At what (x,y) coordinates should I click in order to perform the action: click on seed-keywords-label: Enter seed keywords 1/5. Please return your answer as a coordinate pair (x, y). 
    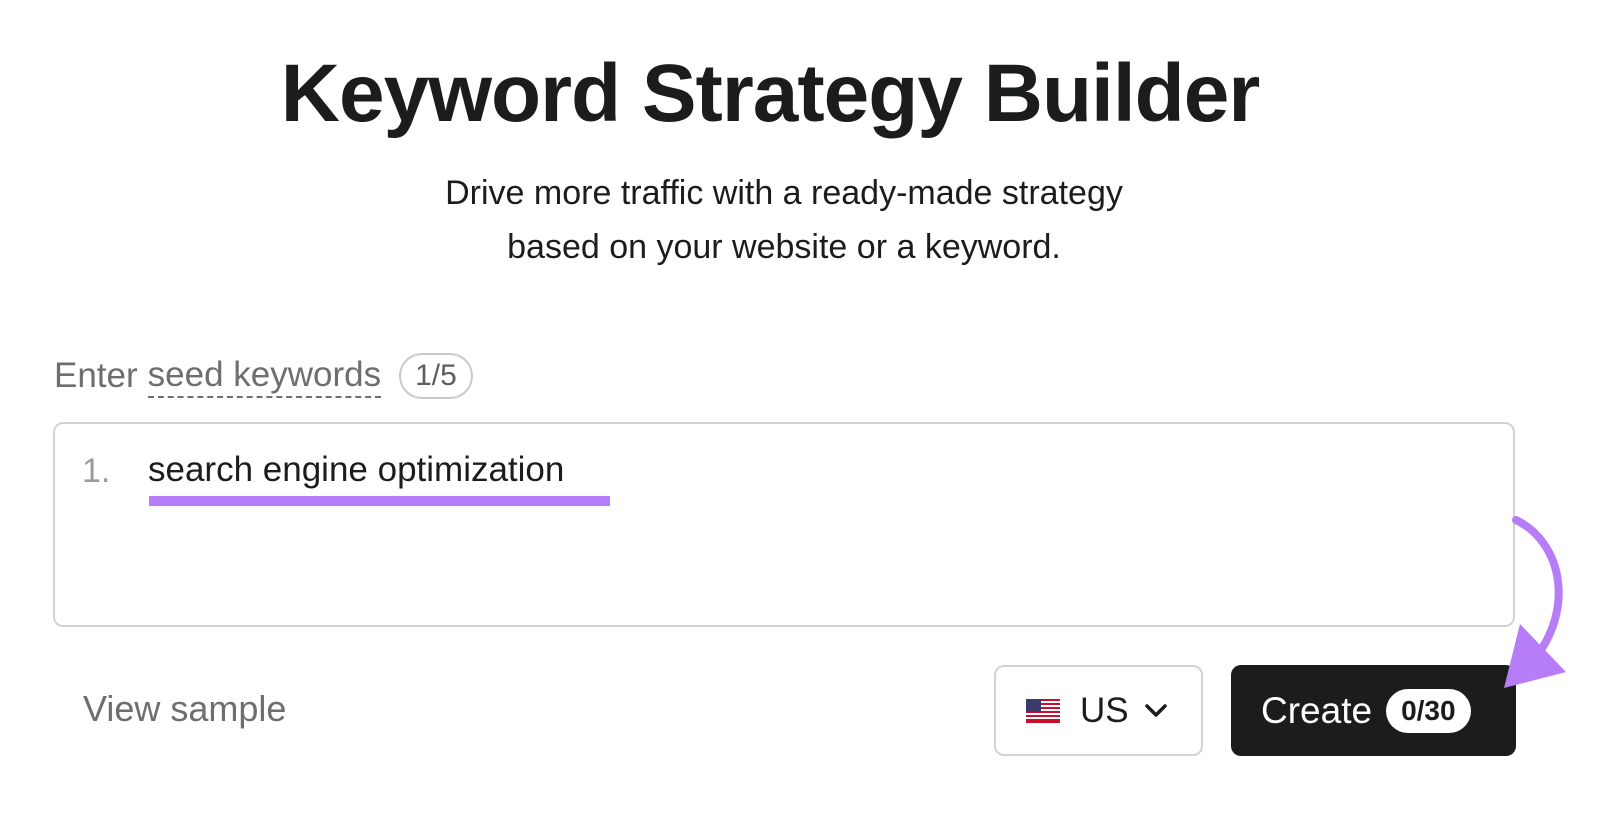
    Looking at the image, I should click on (263, 376).